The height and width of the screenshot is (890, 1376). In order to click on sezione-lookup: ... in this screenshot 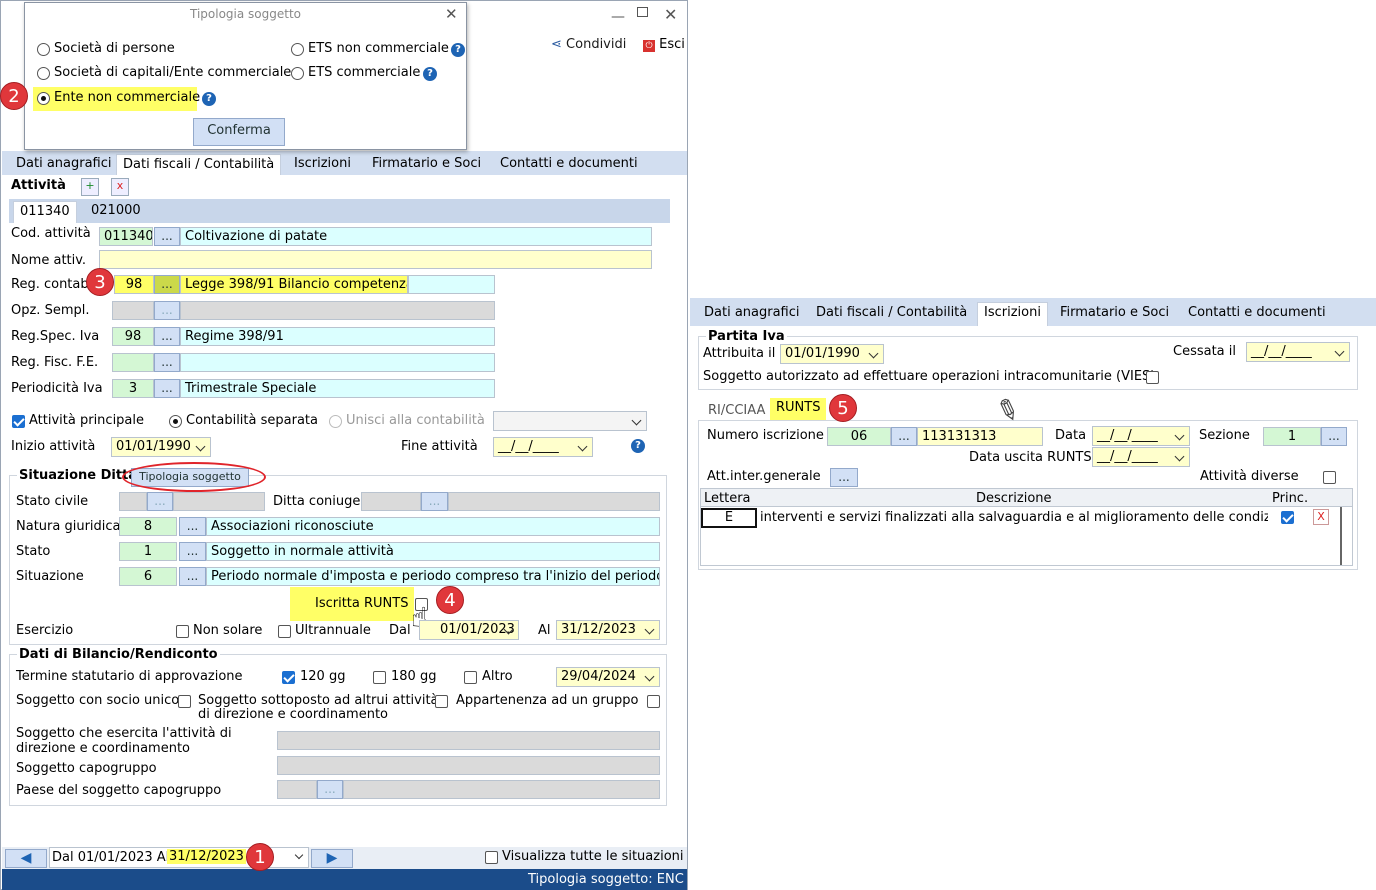, I will do `click(1334, 436)`.